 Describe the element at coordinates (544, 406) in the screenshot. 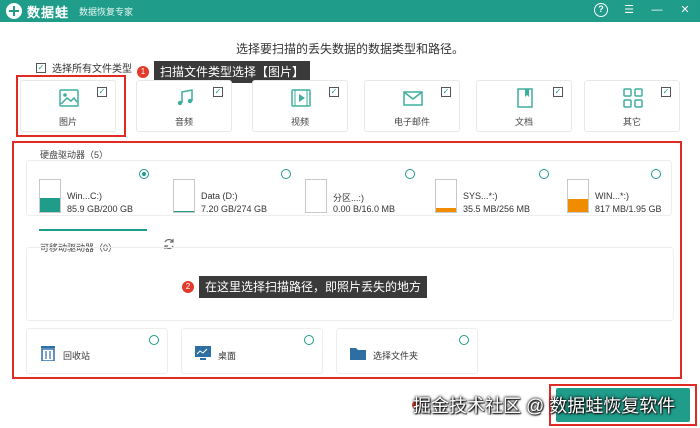

I see `watermark: 掘金技术社区 @ 数据蛙恢复软件` at that location.